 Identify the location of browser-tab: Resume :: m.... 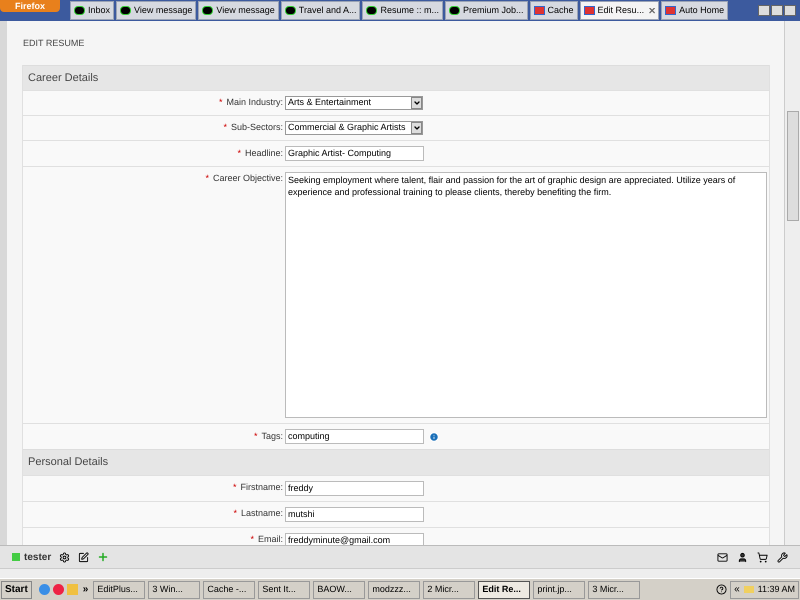
(402, 10).